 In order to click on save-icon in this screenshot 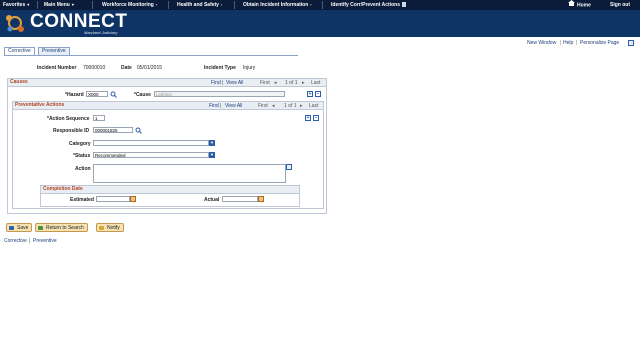, I will do `click(11, 228)`.